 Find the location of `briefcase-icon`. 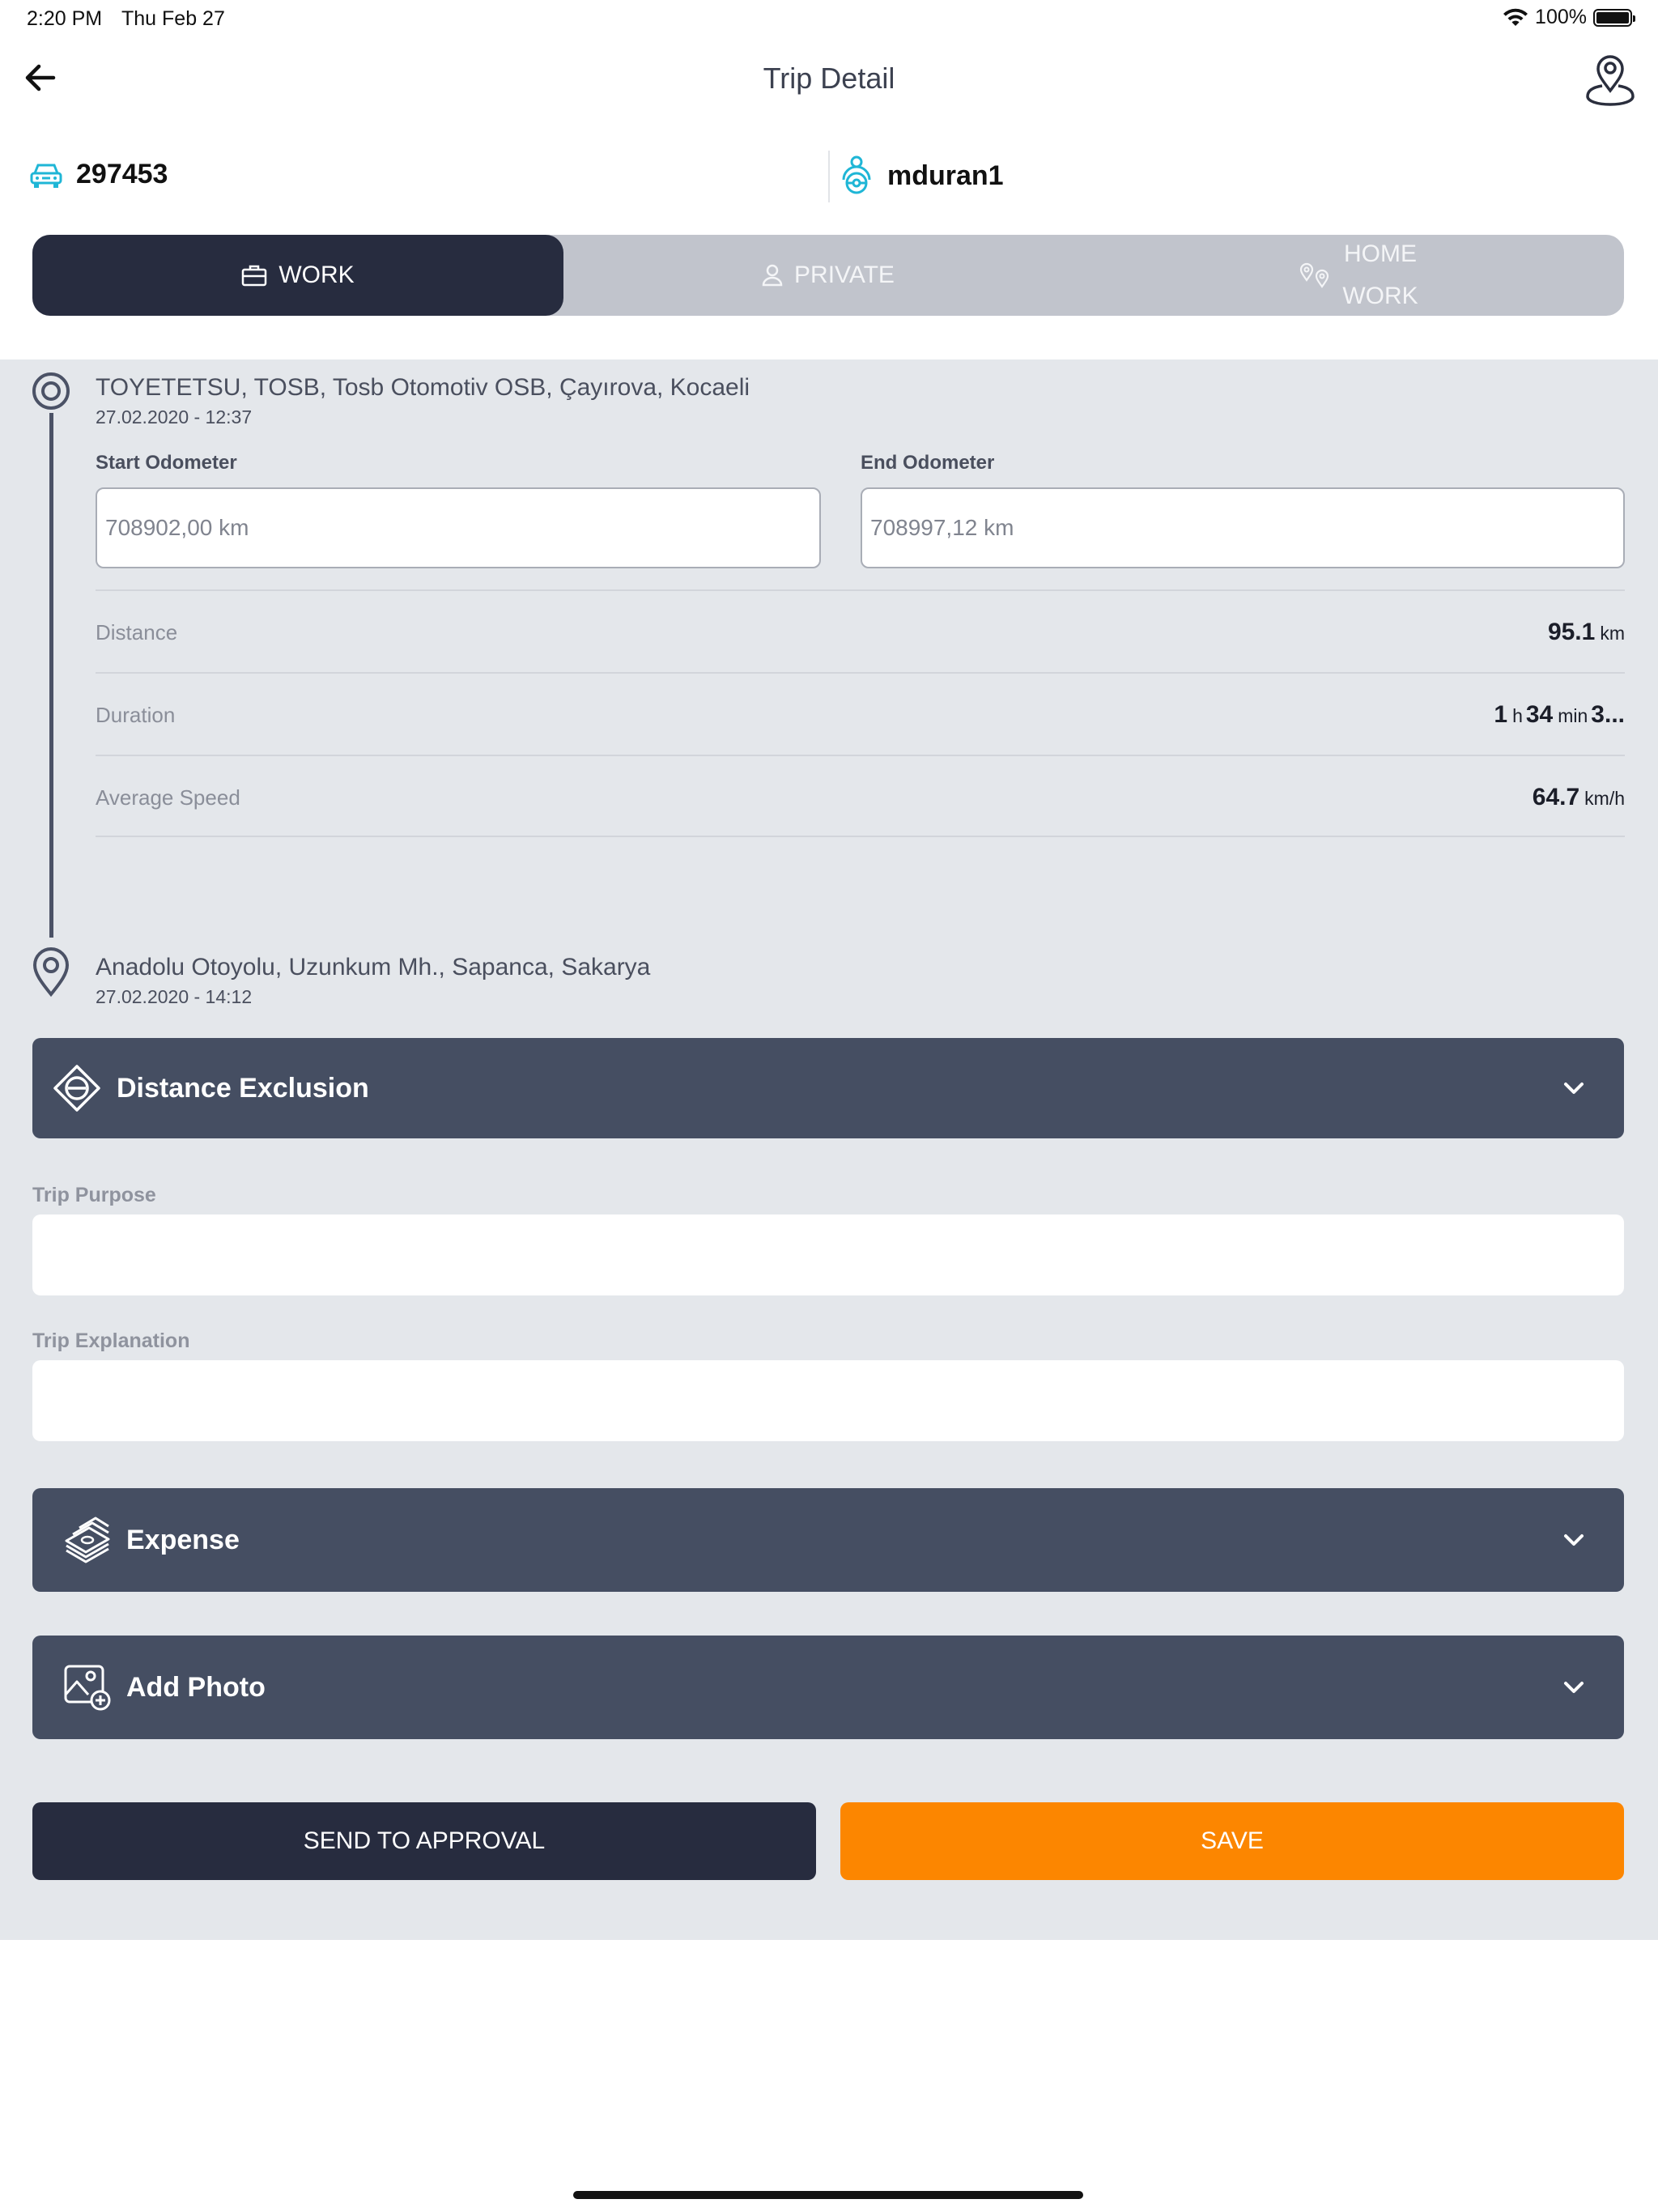

briefcase-icon is located at coordinates (254, 276).